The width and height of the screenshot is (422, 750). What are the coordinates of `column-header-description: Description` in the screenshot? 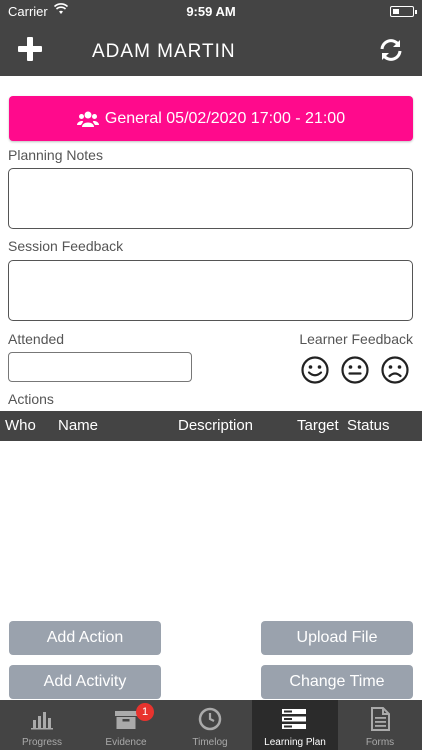 It's located at (216, 425).